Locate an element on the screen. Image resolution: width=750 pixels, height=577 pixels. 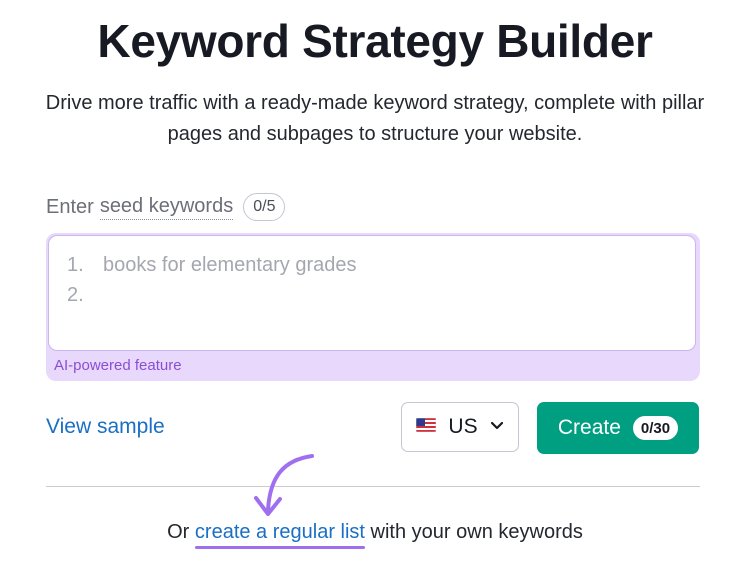
curved-arrow-icon is located at coordinates (284, 485).